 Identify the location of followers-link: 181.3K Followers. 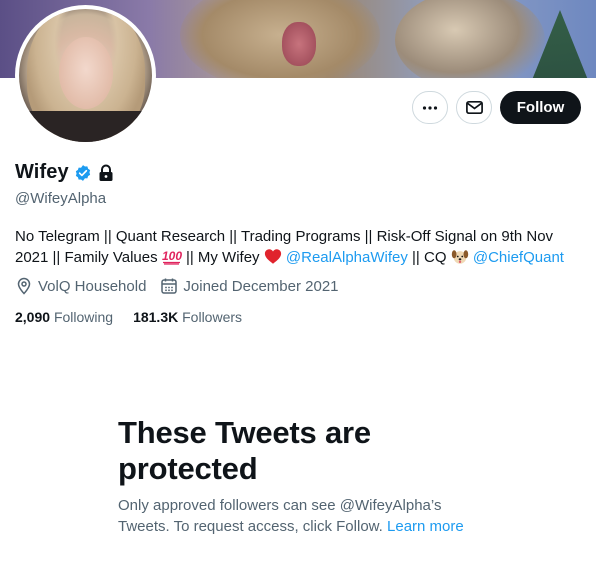
(187, 317).